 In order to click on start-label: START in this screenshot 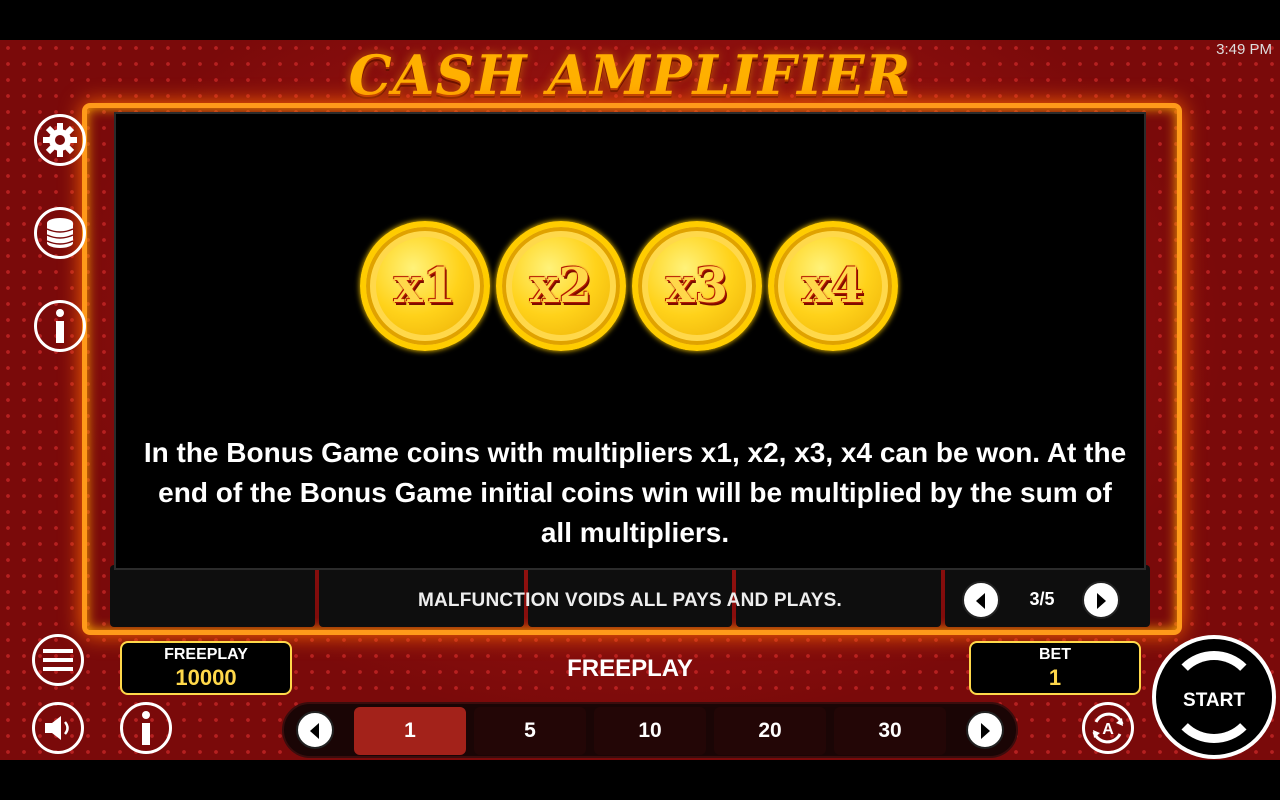, I will do `click(1214, 700)`.